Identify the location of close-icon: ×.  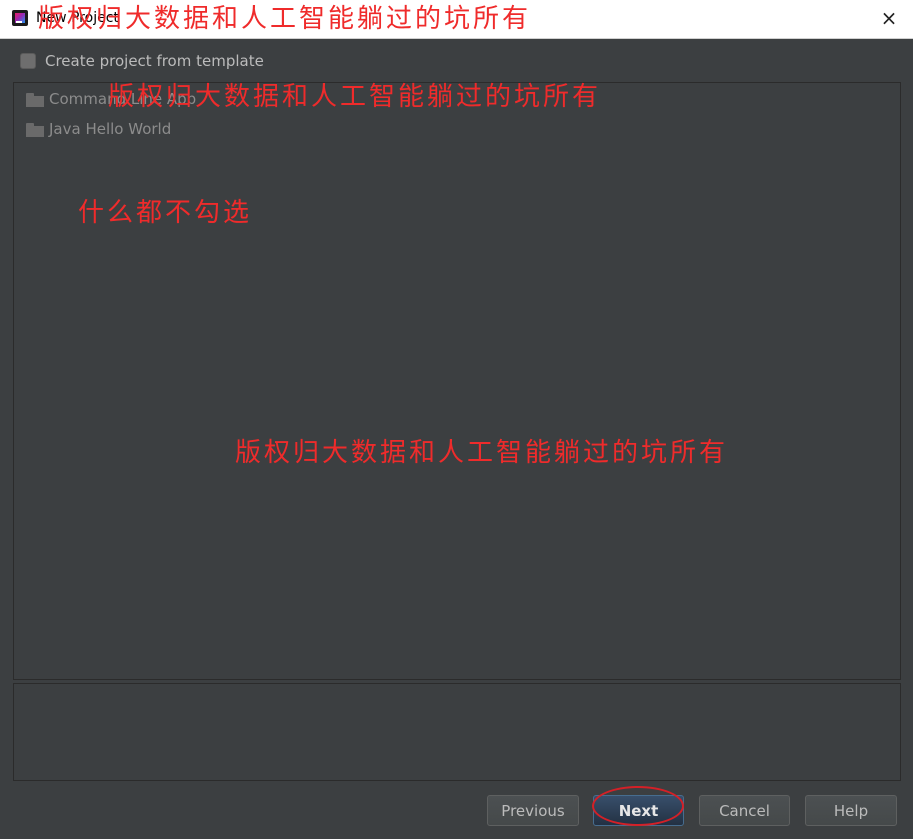
(889, 18).